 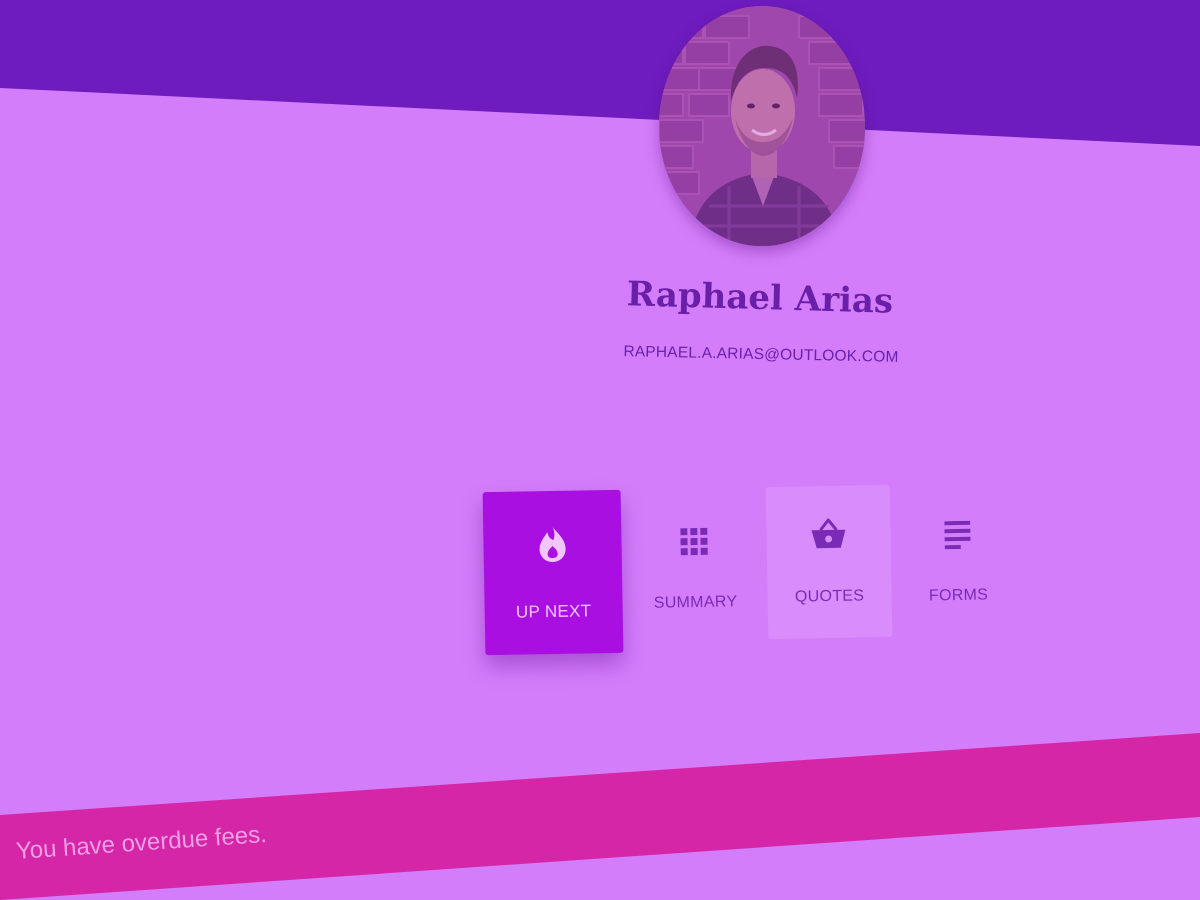 What do you see at coordinates (695, 602) in the screenshot?
I see `tab-summary-label: SUMMARY` at bounding box center [695, 602].